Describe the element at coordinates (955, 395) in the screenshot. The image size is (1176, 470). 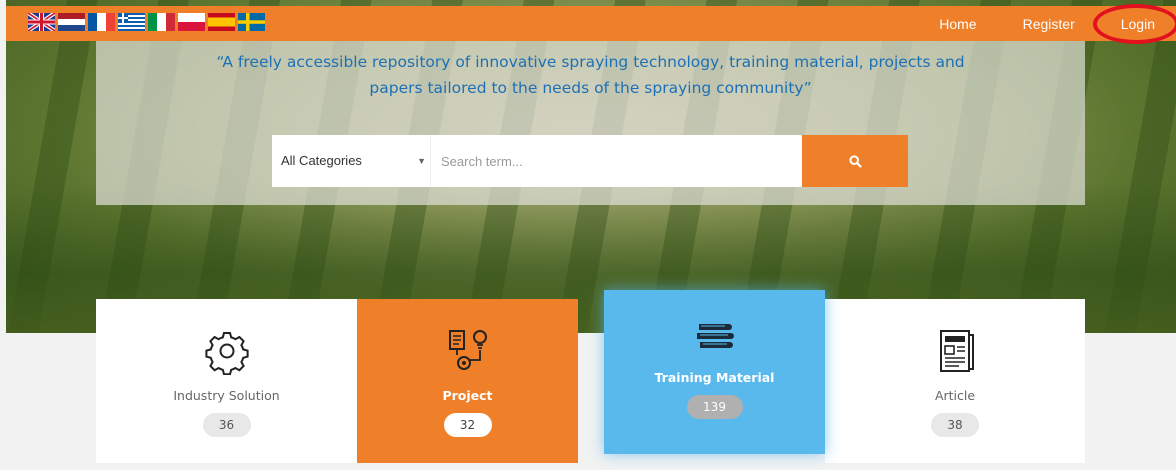
I see `tile-label: Article` at that location.